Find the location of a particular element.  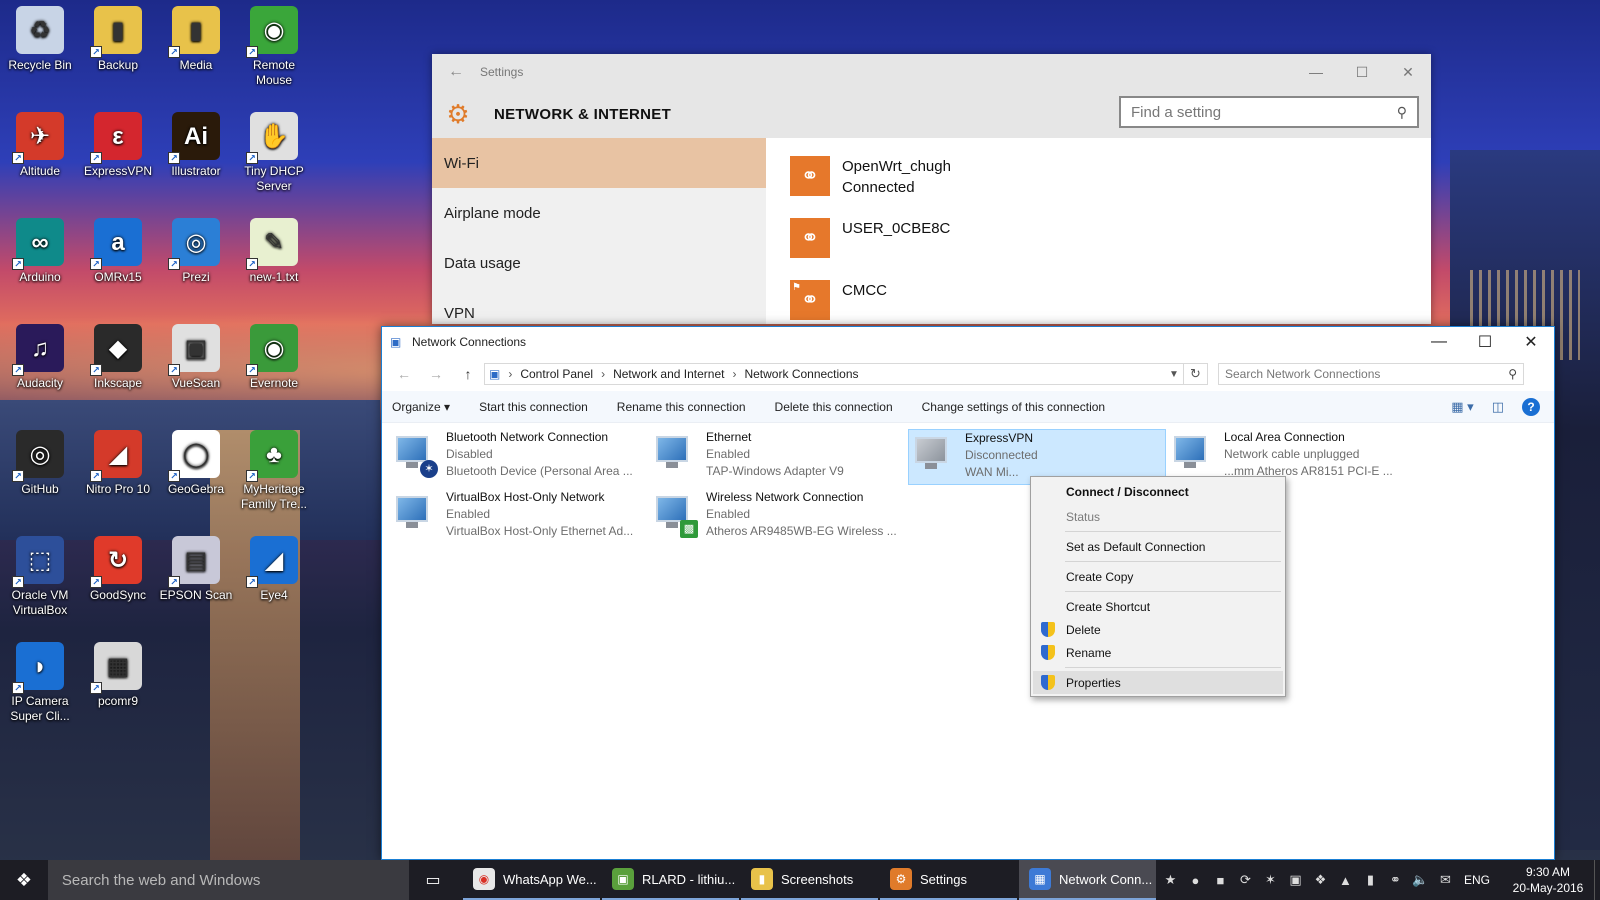

desktop-shortcut: ▣ ↗ VueScan is located at coordinates (196, 354).